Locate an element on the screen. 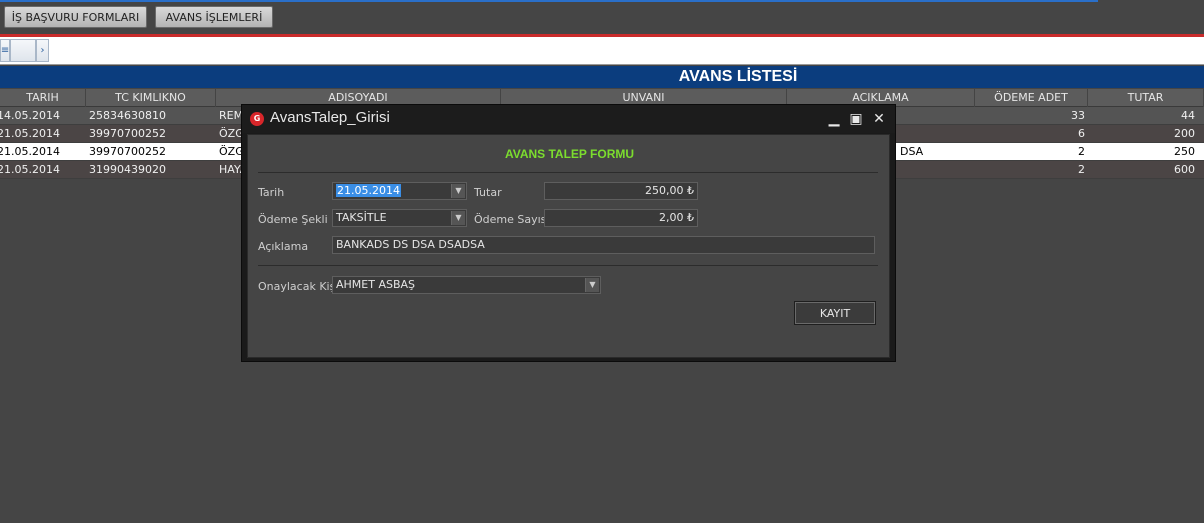  app-icon: G is located at coordinates (257, 119).